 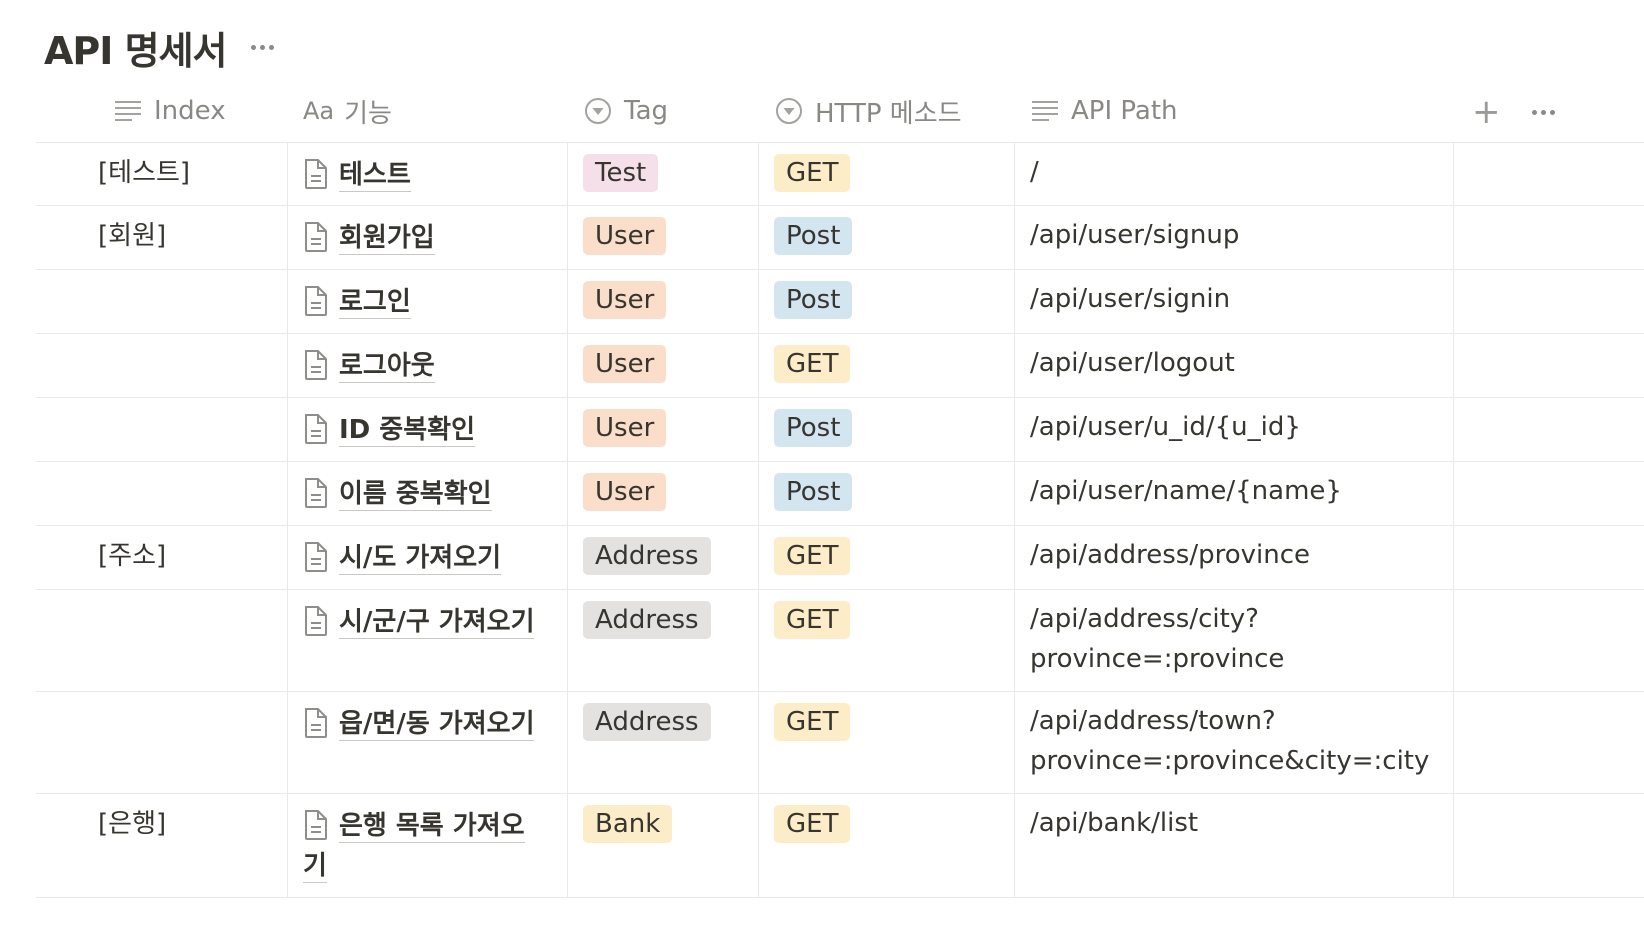 I want to click on cell-tag: Bank, so click(x=662, y=845).